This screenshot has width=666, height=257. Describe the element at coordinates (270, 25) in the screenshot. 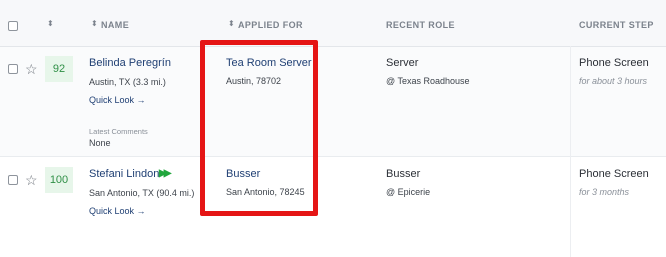

I see `column-header-applied-for: APPLIED FOR` at that location.